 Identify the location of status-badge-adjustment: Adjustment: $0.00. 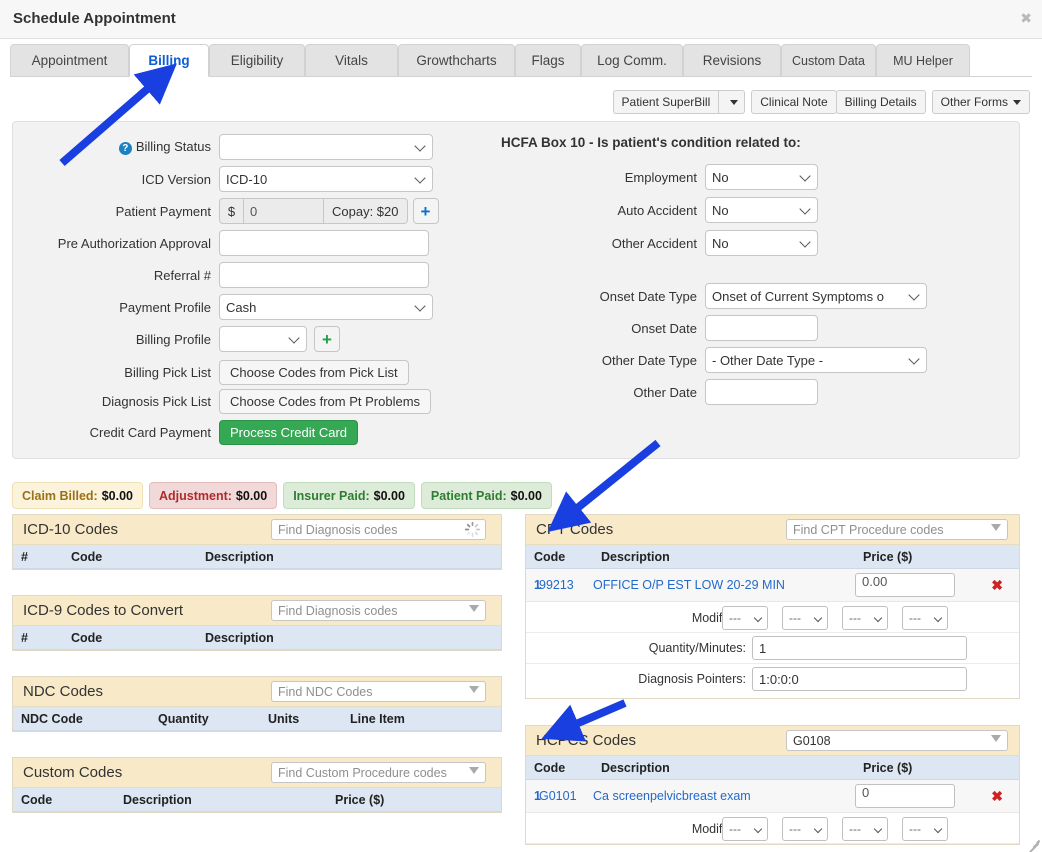
(213, 495).